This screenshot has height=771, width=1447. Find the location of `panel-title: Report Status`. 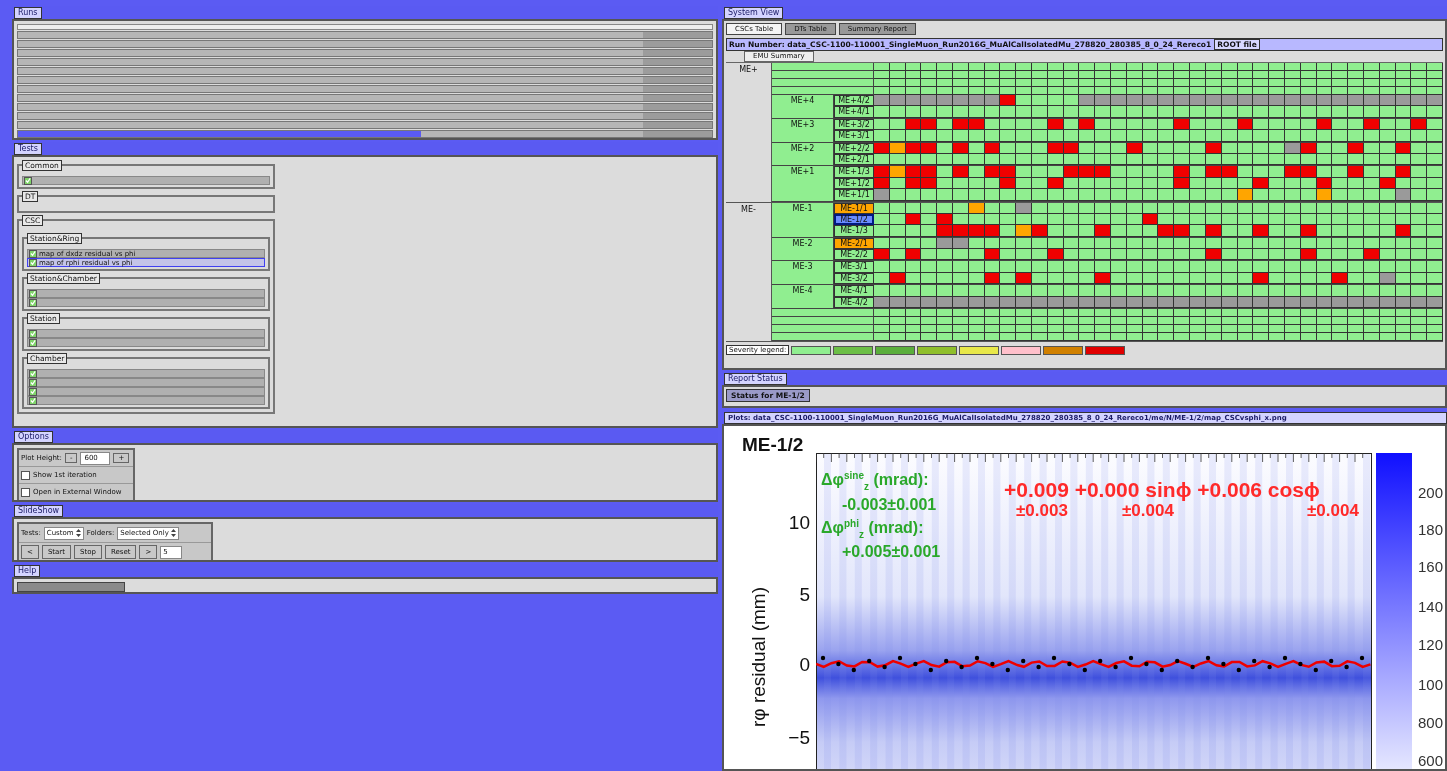

panel-title: Report Status is located at coordinates (755, 379).